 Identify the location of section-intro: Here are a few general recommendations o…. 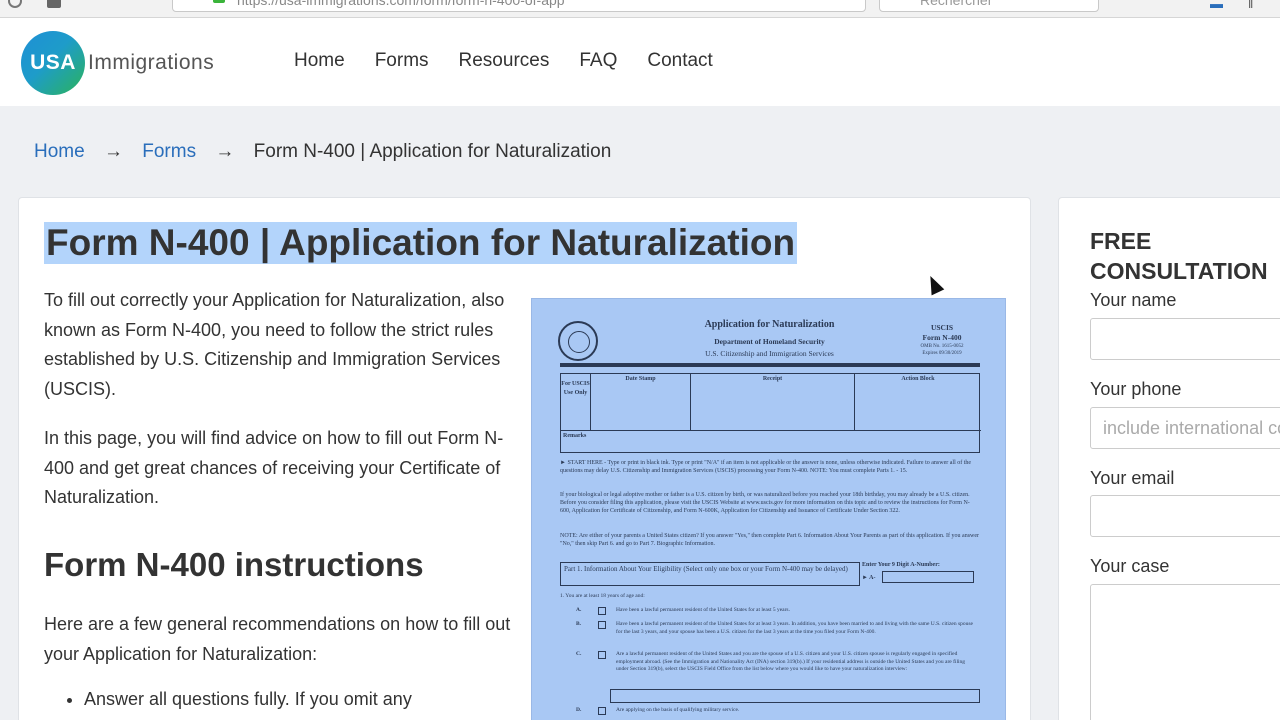
(277, 639).